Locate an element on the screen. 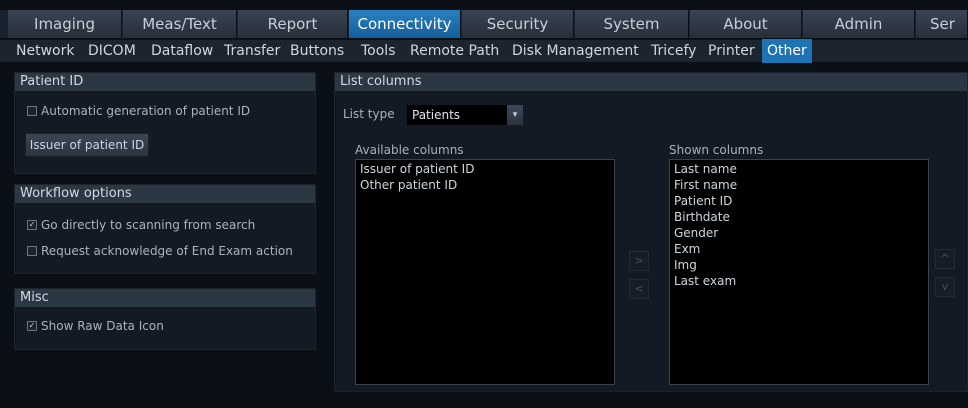  move-left-button: < is located at coordinates (639, 289).